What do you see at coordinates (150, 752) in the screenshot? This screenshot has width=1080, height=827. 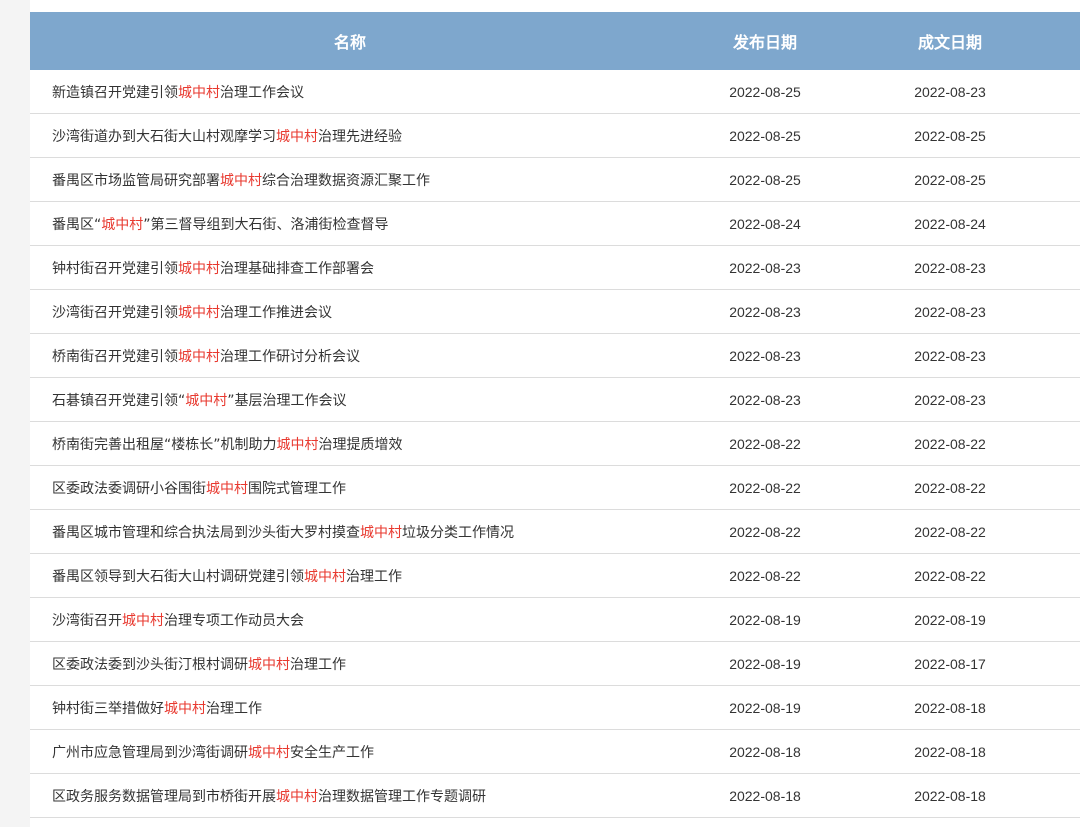 I see `title-pre-text: 广州市应急管理局到沙湾街调研` at bounding box center [150, 752].